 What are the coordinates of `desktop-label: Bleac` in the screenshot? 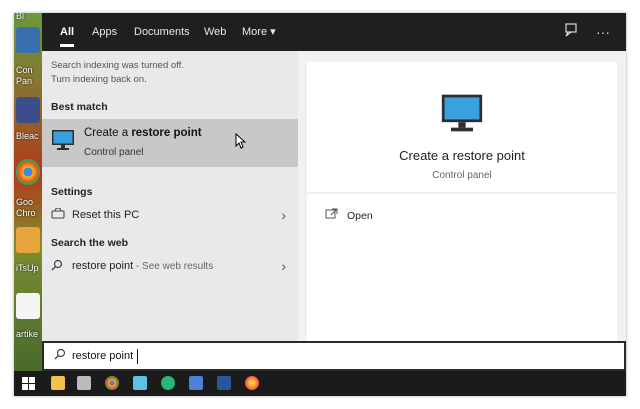 It's located at (27, 136).